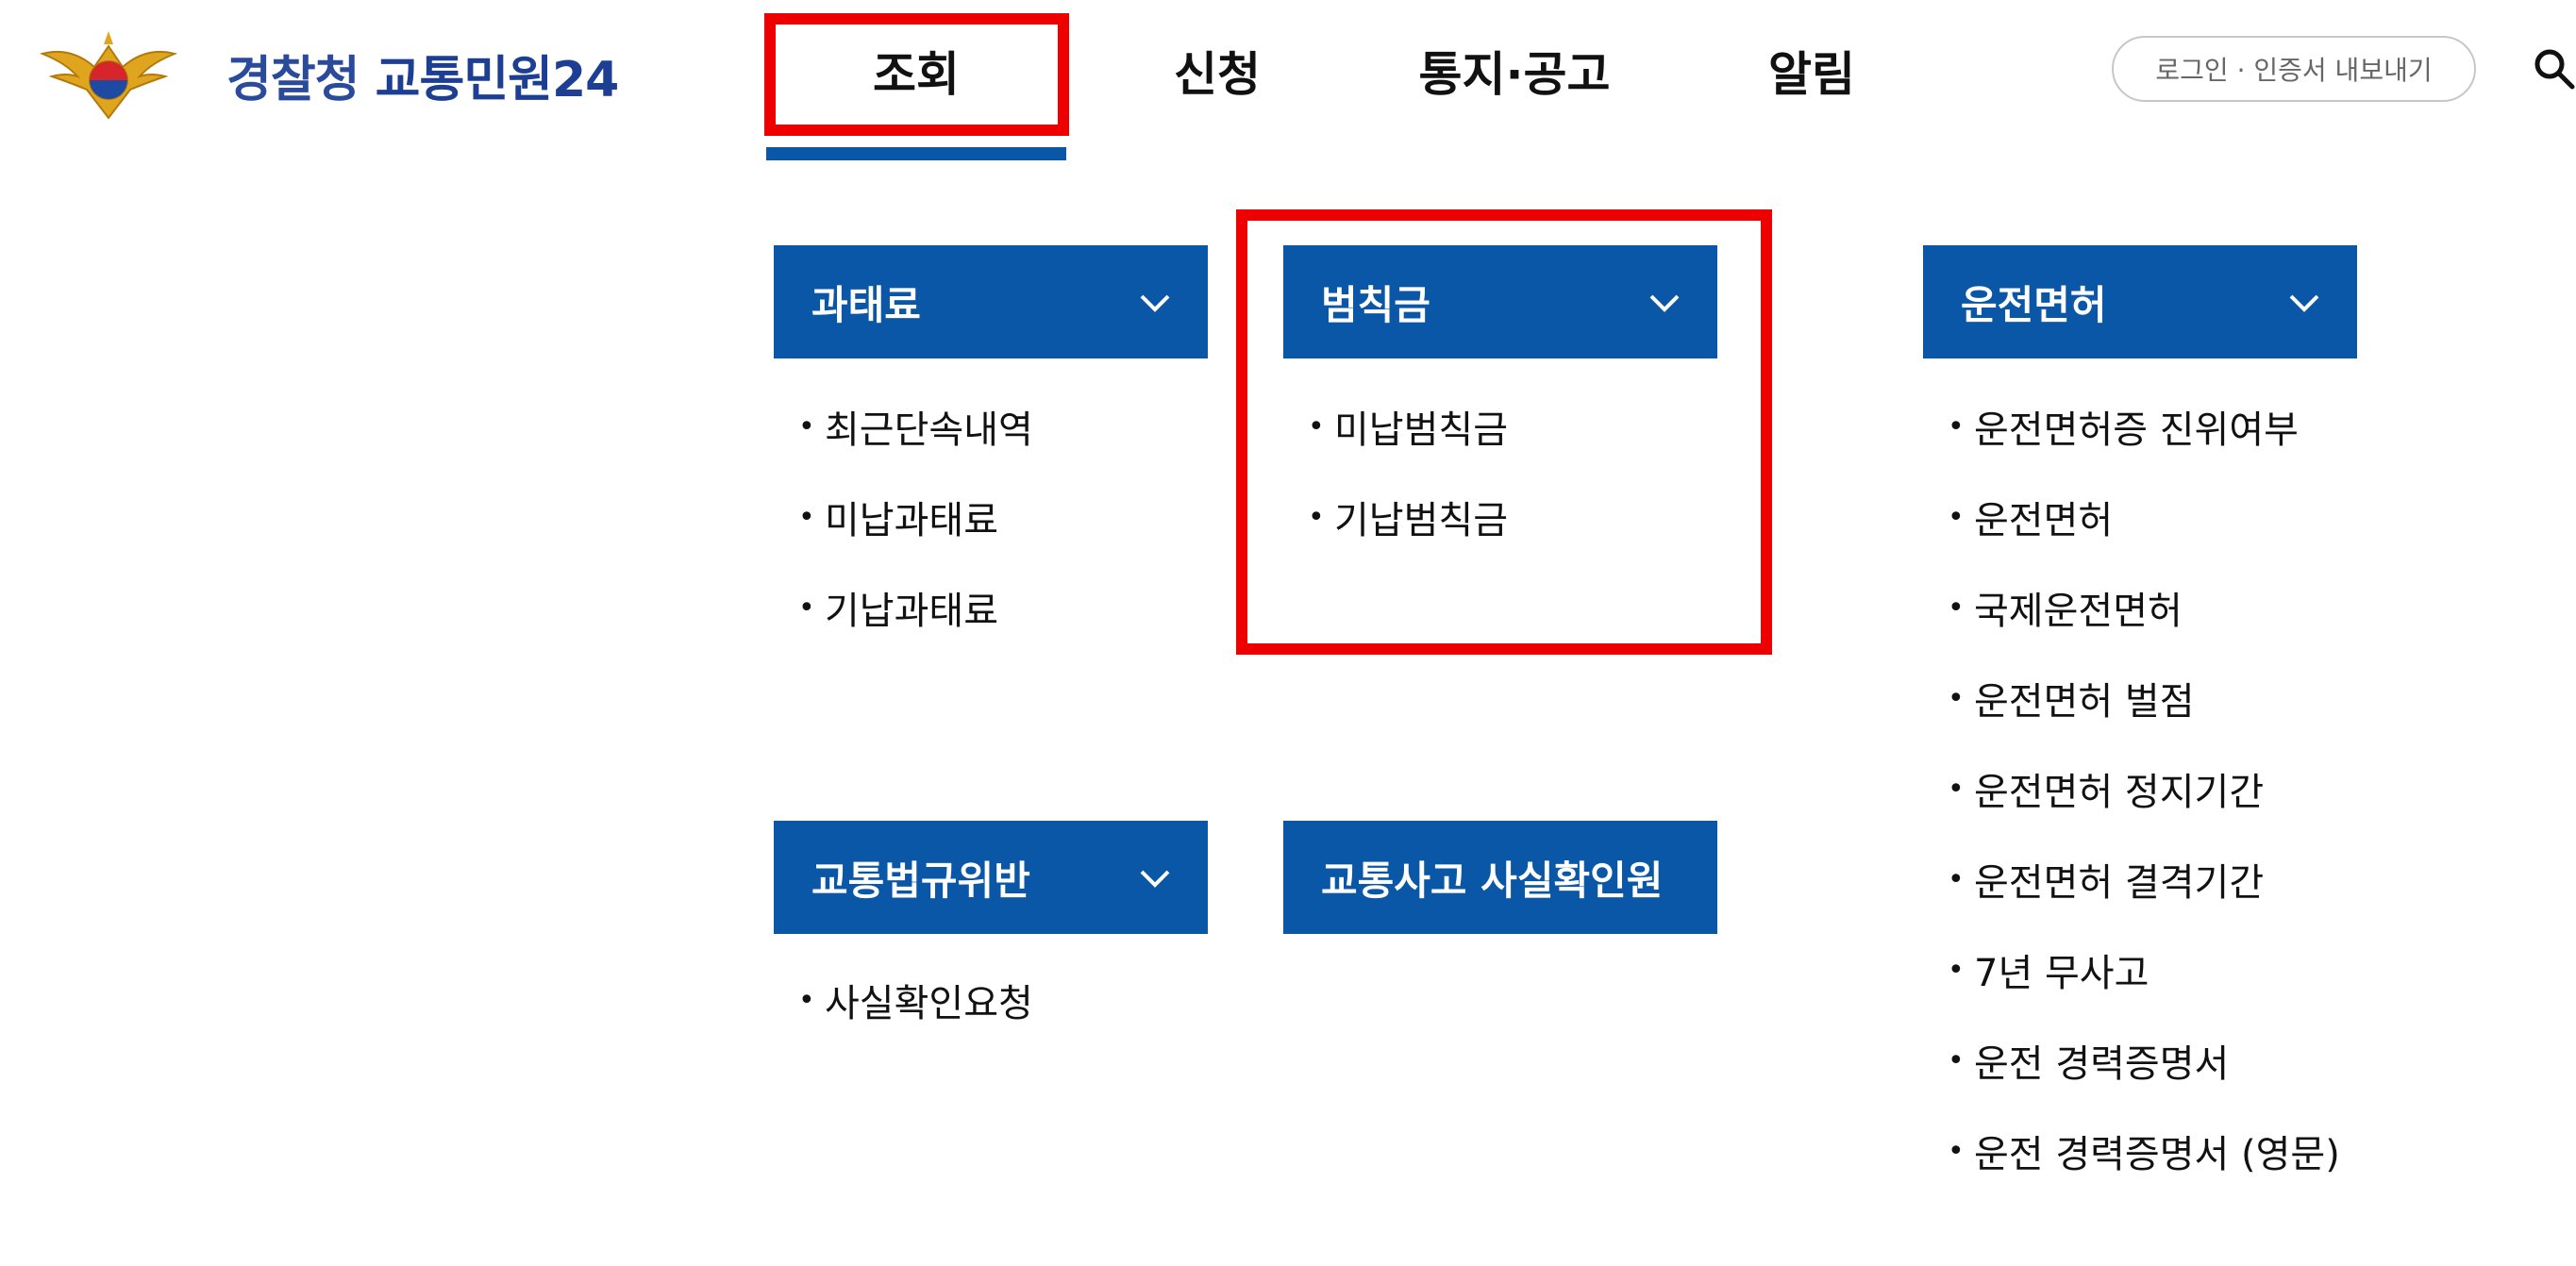  I want to click on menu-item-label: 미납과태료, so click(911, 520).